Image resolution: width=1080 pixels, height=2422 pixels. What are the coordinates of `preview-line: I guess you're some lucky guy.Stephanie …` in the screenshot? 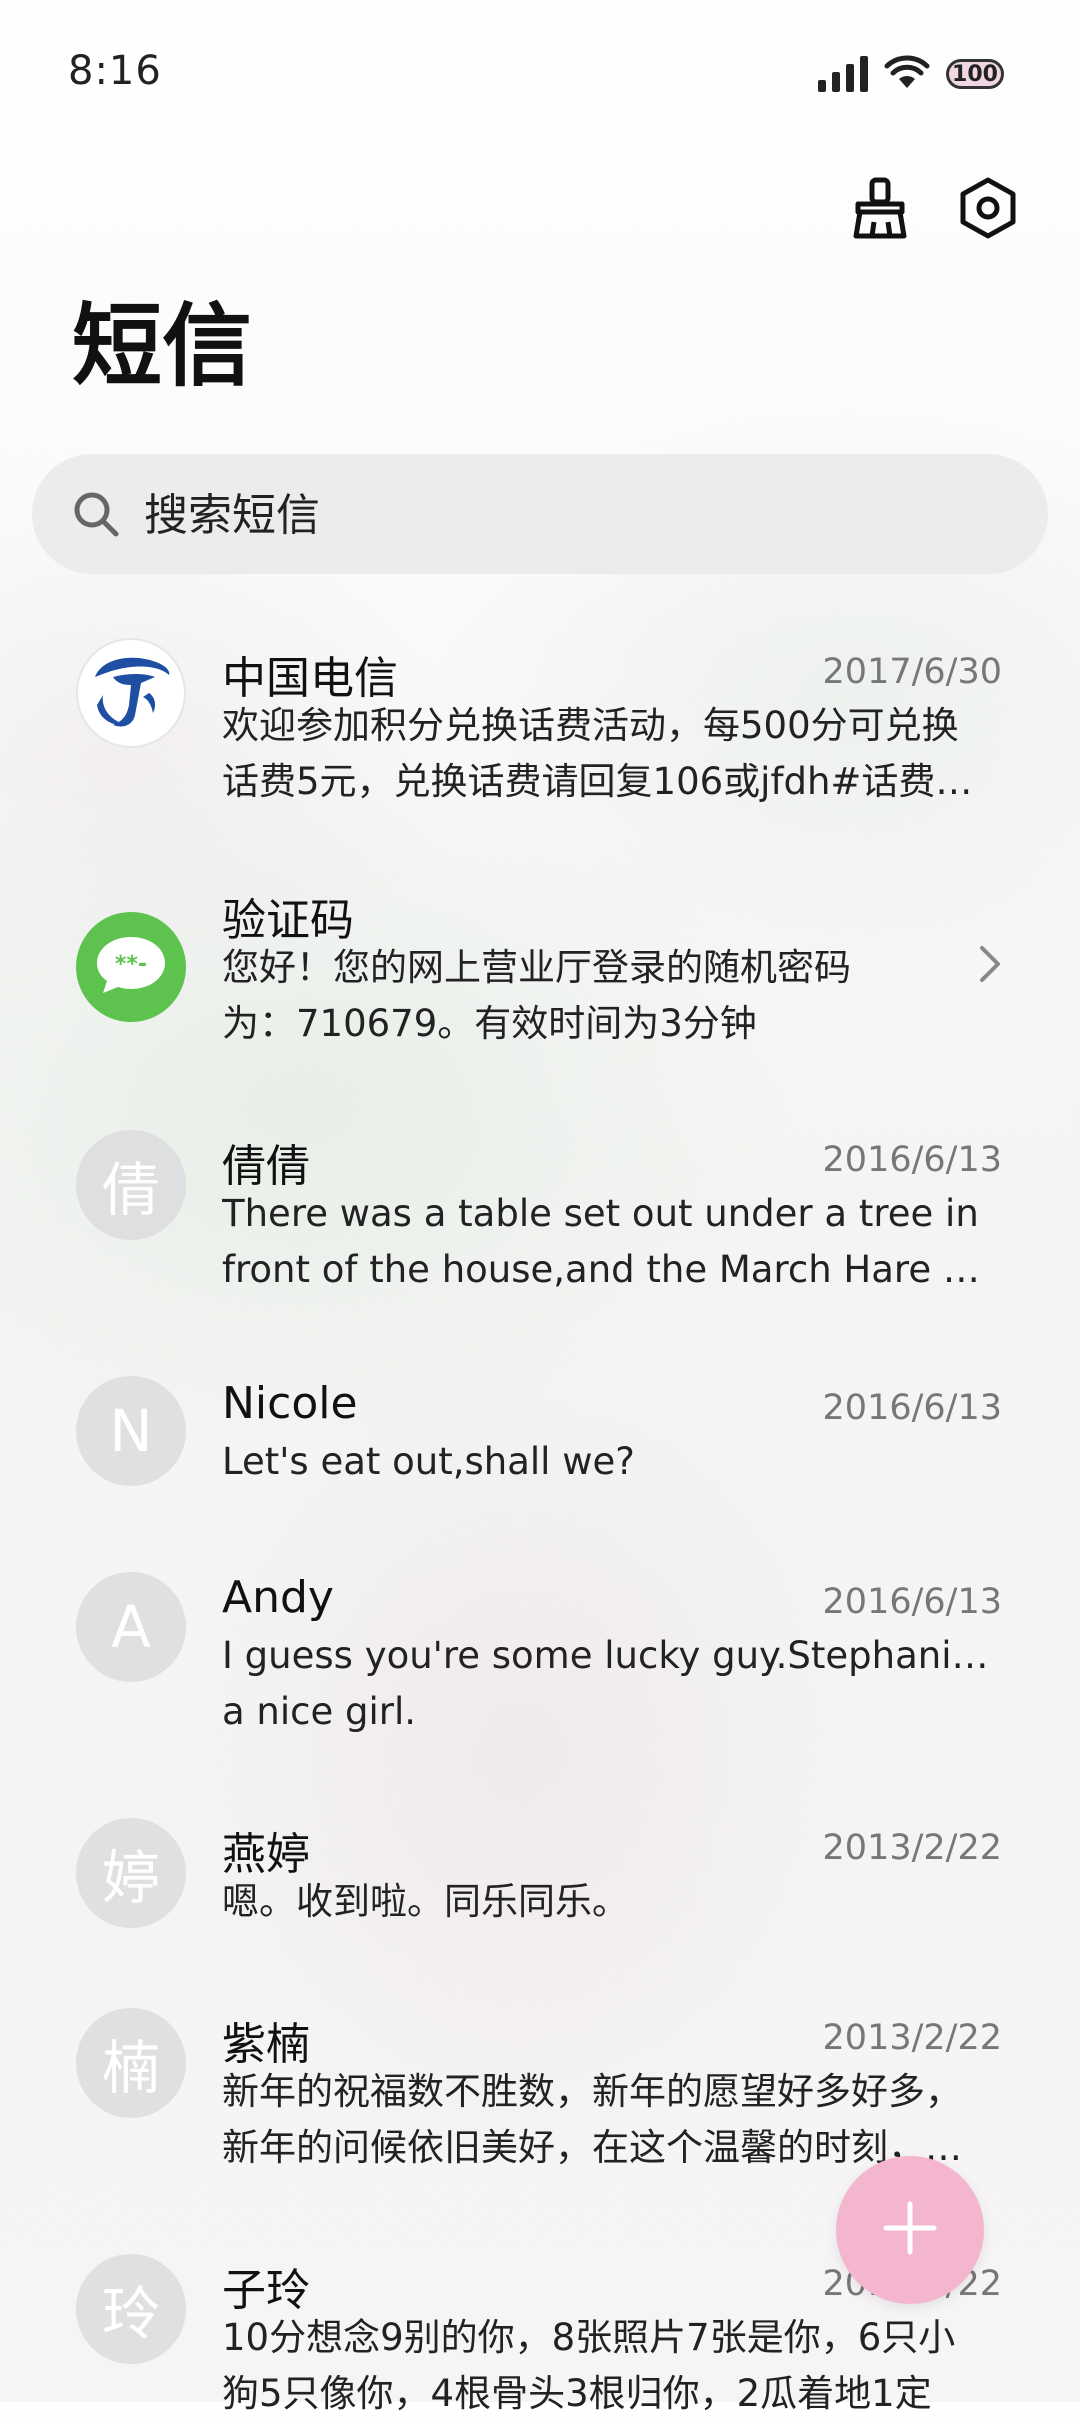 It's located at (612, 1655).